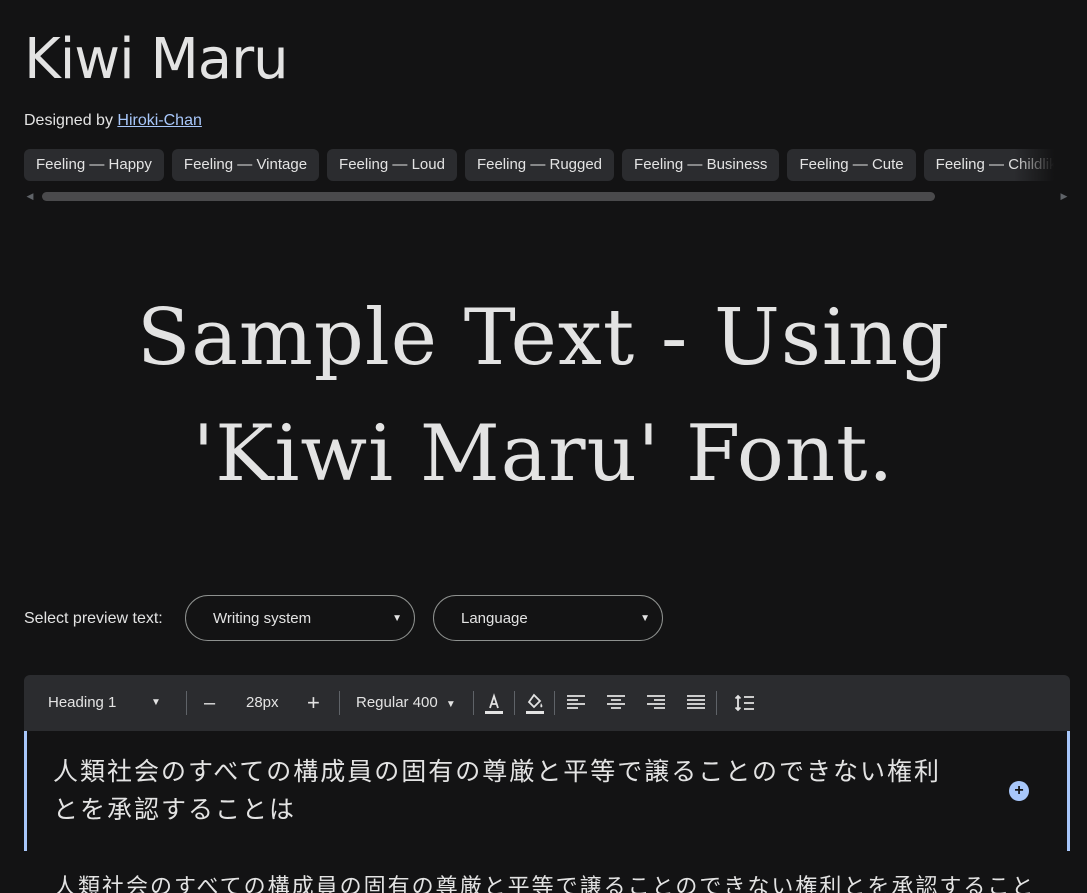 This screenshot has width=1087, height=893. I want to click on text-color-icon, so click(494, 703).